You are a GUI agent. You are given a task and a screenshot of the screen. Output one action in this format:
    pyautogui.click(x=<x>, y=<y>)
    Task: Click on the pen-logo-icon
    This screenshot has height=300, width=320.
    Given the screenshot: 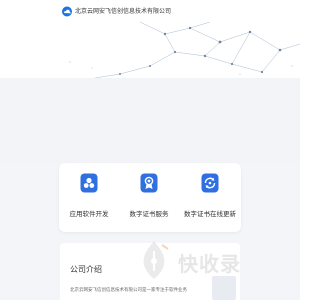 What is the action you would take?
    pyautogui.click(x=156, y=260)
    